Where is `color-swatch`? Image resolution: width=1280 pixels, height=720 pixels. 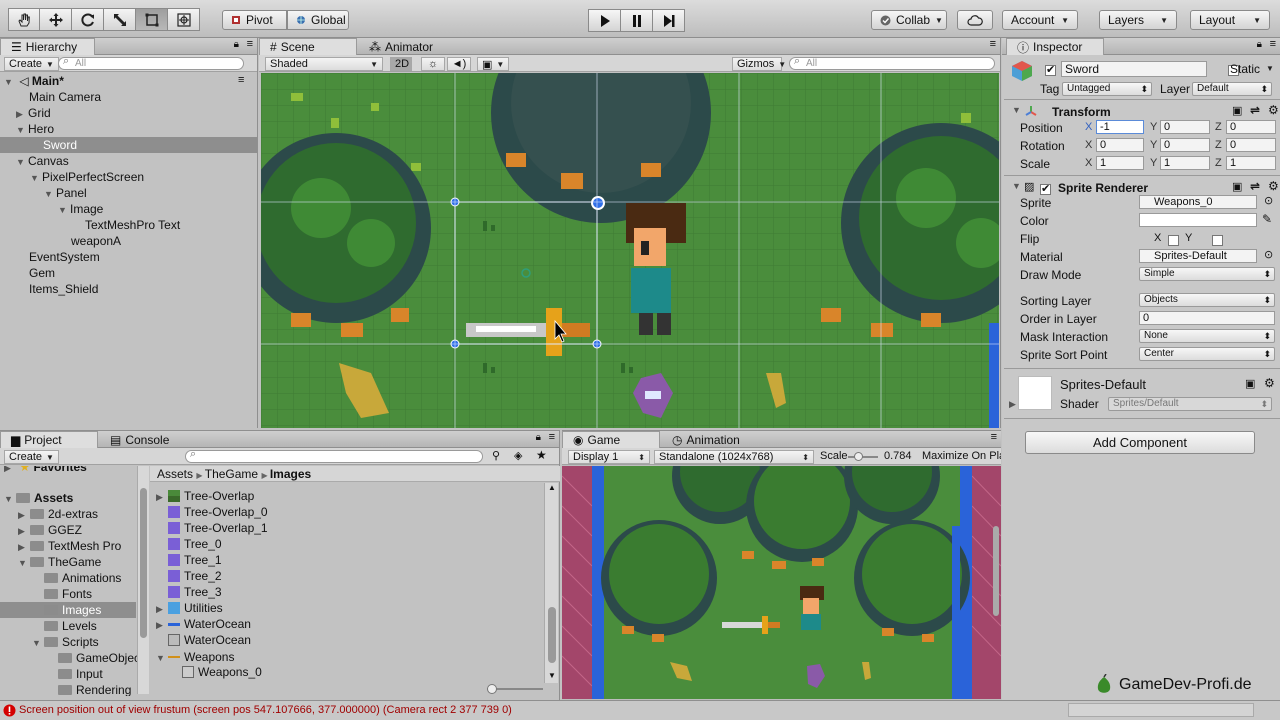
color-swatch is located at coordinates (1198, 220).